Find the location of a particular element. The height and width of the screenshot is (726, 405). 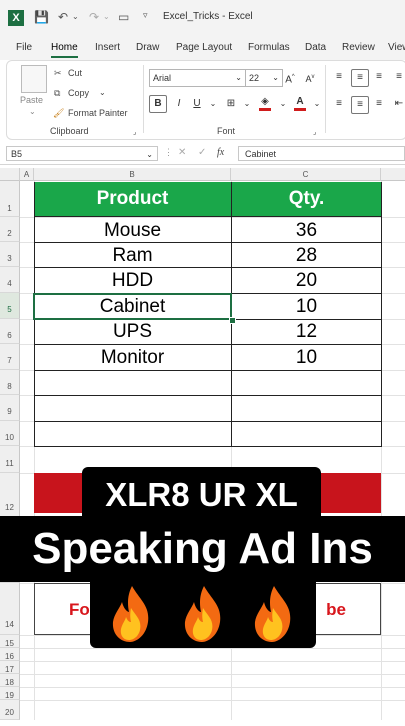

row-header: 7 is located at coordinates (10, 357).